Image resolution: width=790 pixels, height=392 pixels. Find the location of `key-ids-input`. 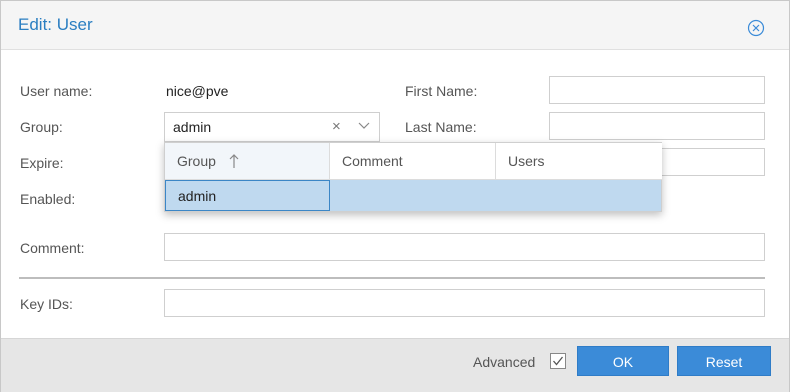

key-ids-input is located at coordinates (464, 303).